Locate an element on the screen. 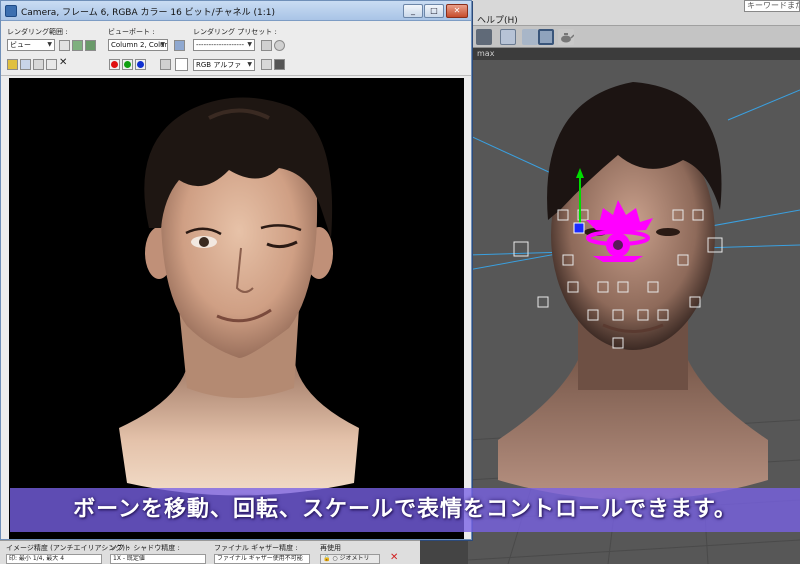  blue-channel-icon is located at coordinates (140, 64).